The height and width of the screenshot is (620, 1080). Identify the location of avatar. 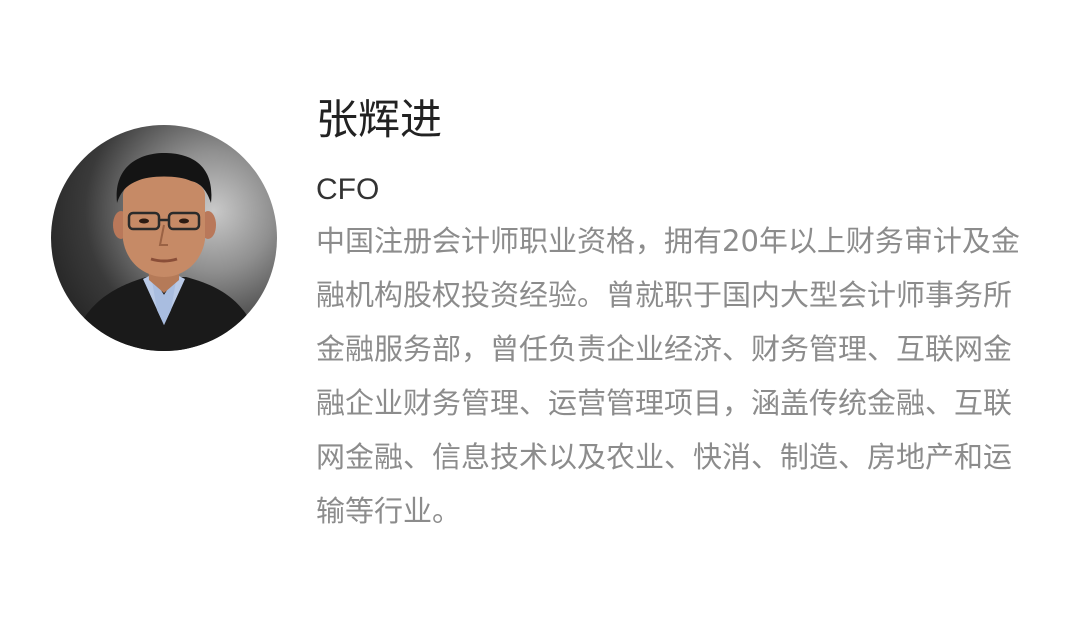
(164, 238).